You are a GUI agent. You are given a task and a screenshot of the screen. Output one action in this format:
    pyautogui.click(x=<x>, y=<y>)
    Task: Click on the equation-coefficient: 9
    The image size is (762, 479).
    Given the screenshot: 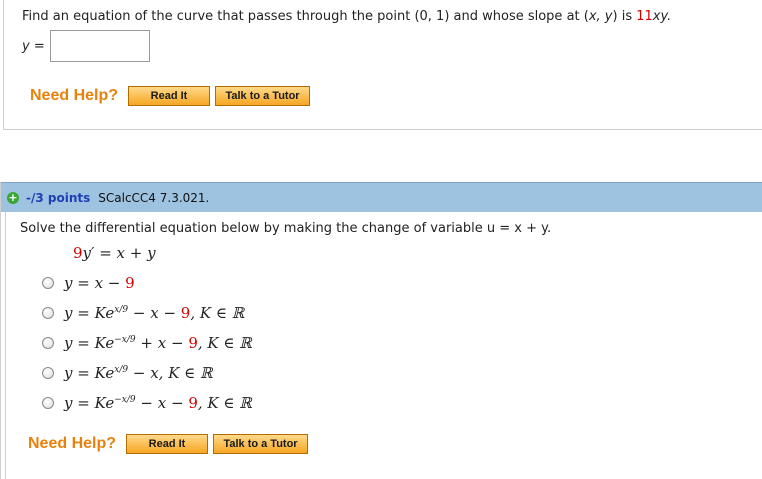 What is the action you would take?
    pyautogui.click(x=78, y=253)
    